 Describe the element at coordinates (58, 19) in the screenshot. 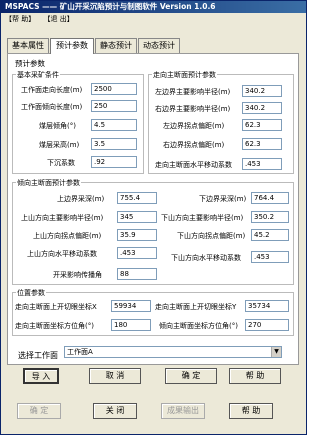

I see `menu-exit: 【退 出】` at that location.